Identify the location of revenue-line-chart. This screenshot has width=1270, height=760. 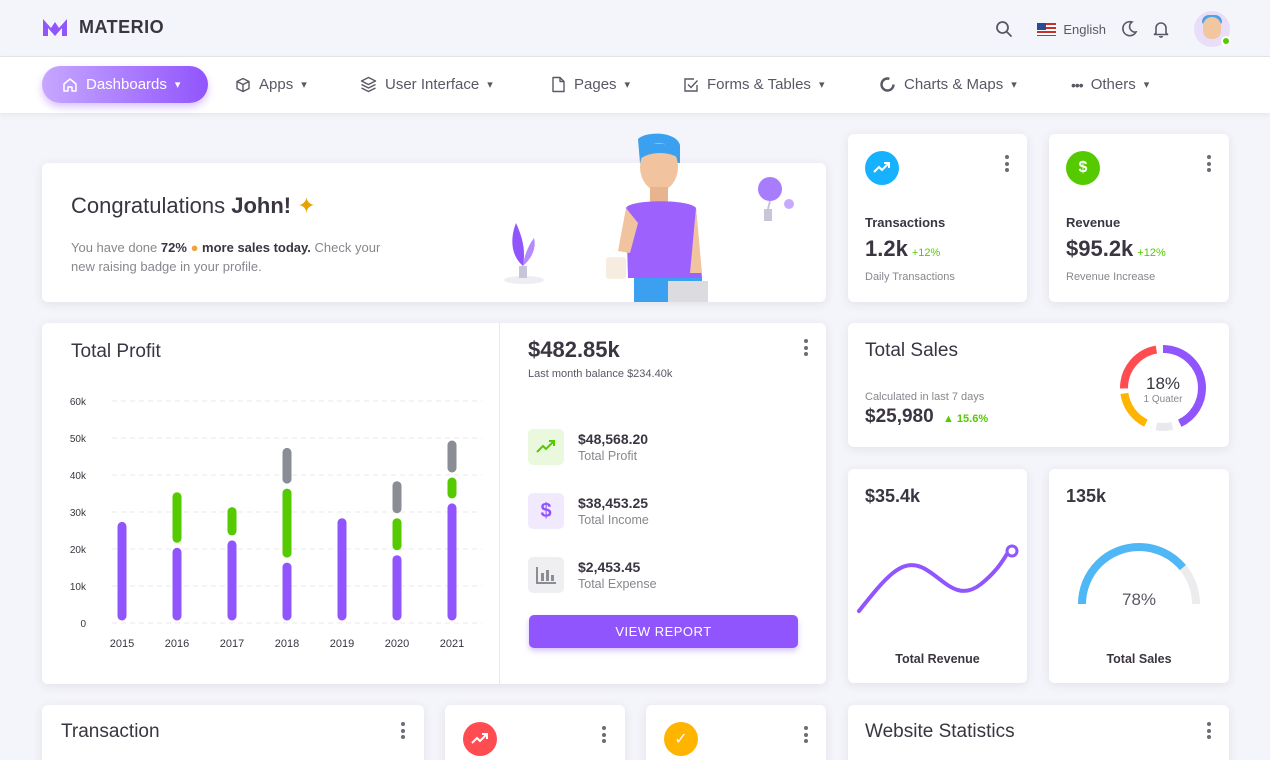
(938, 578).